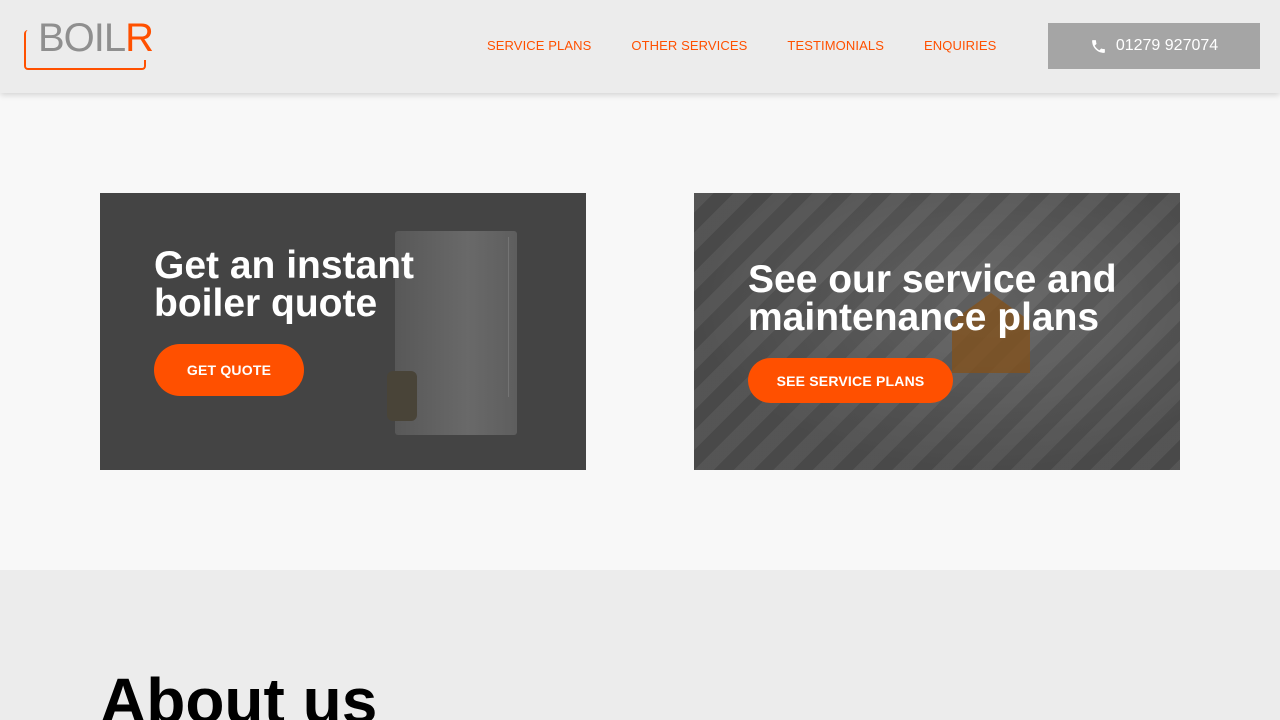  What do you see at coordinates (1098, 46) in the screenshot?
I see `phone-icon` at bounding box center [1098, 46].